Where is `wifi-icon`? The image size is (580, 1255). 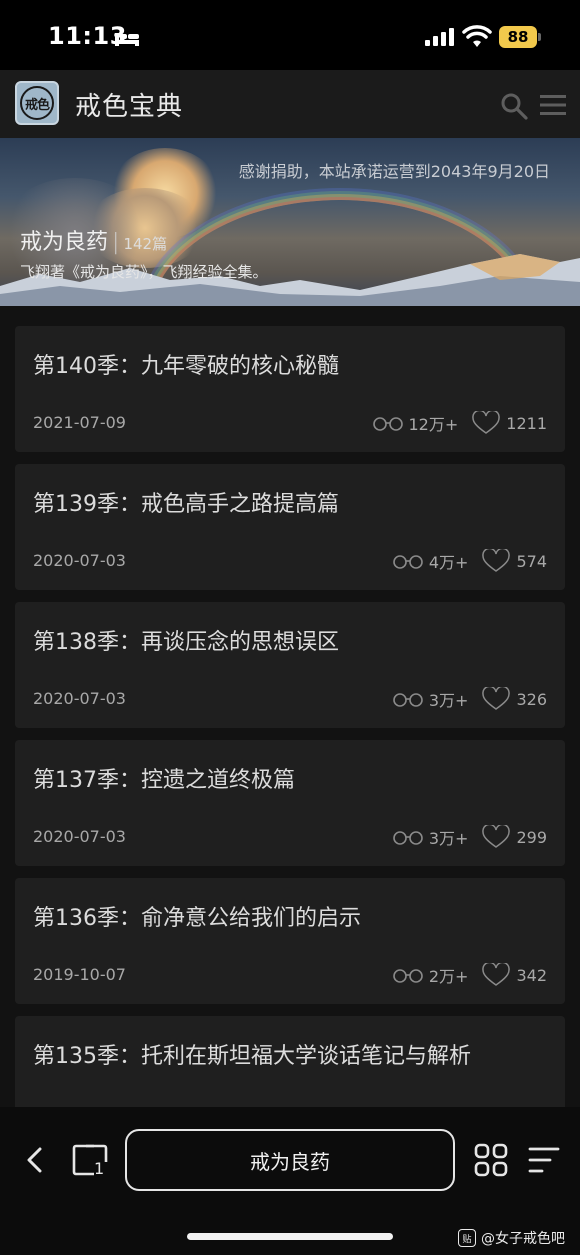
wifi-icon is located at coordinates (477, 36).